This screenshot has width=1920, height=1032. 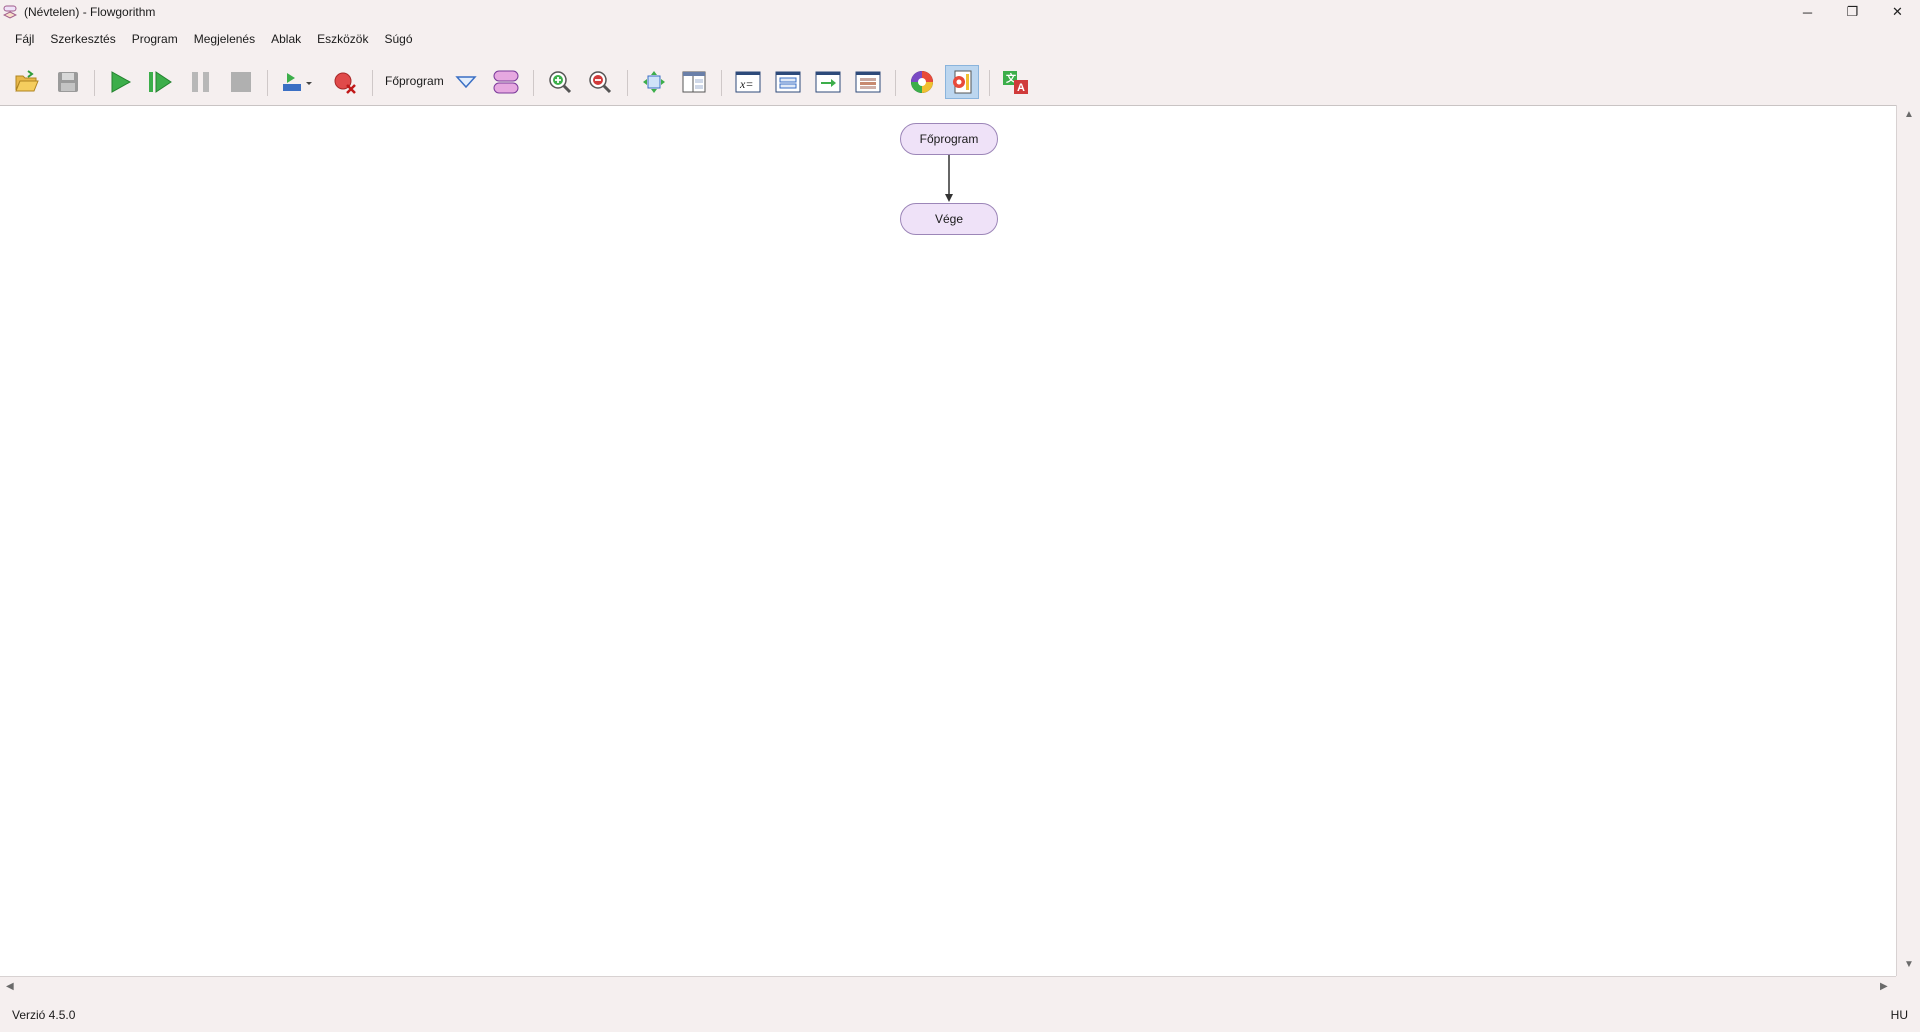 I want to click on zoom-out-icon, so click(x=600, y=82).